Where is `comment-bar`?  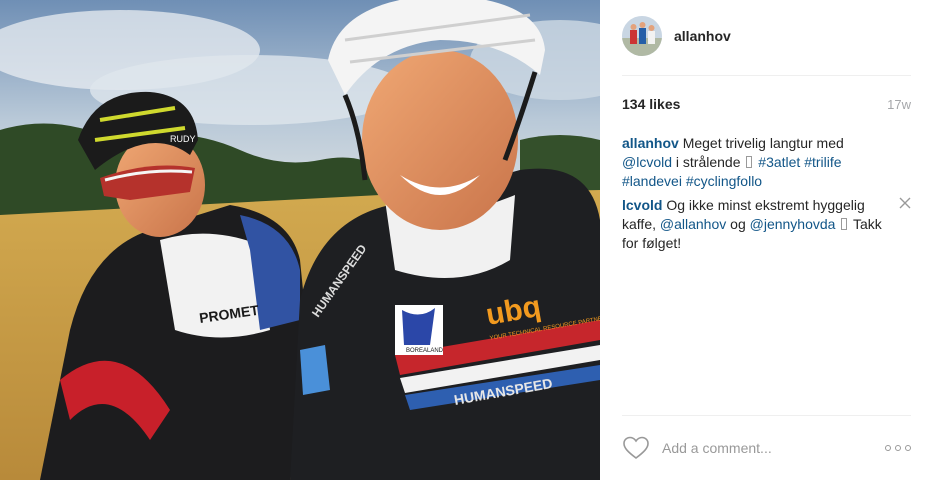
comment-bar is located at coordinates (766, 448).